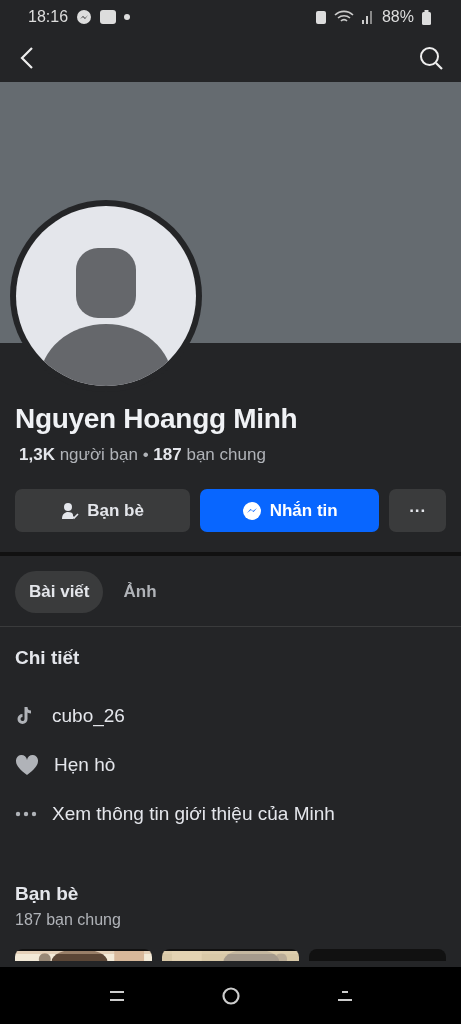 The width and height of the screenshot is (461, 1024). What do you see at coordinates (417, 510) in the screenshot?
I see `more-button: ···` at bounding box center [417, 510].